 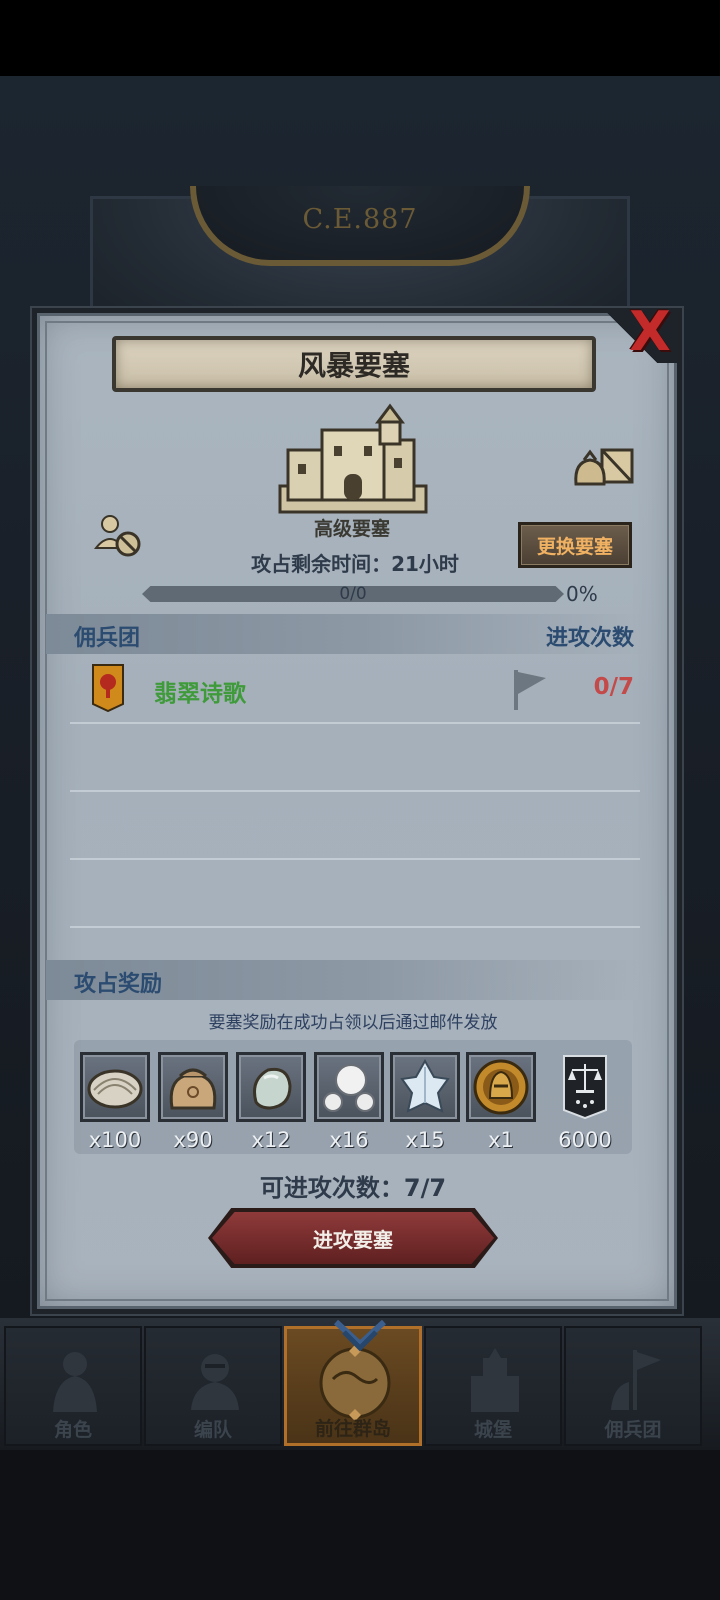 I want to click on nav-tab-castle: 城堡, so click(x=493, y=1386).